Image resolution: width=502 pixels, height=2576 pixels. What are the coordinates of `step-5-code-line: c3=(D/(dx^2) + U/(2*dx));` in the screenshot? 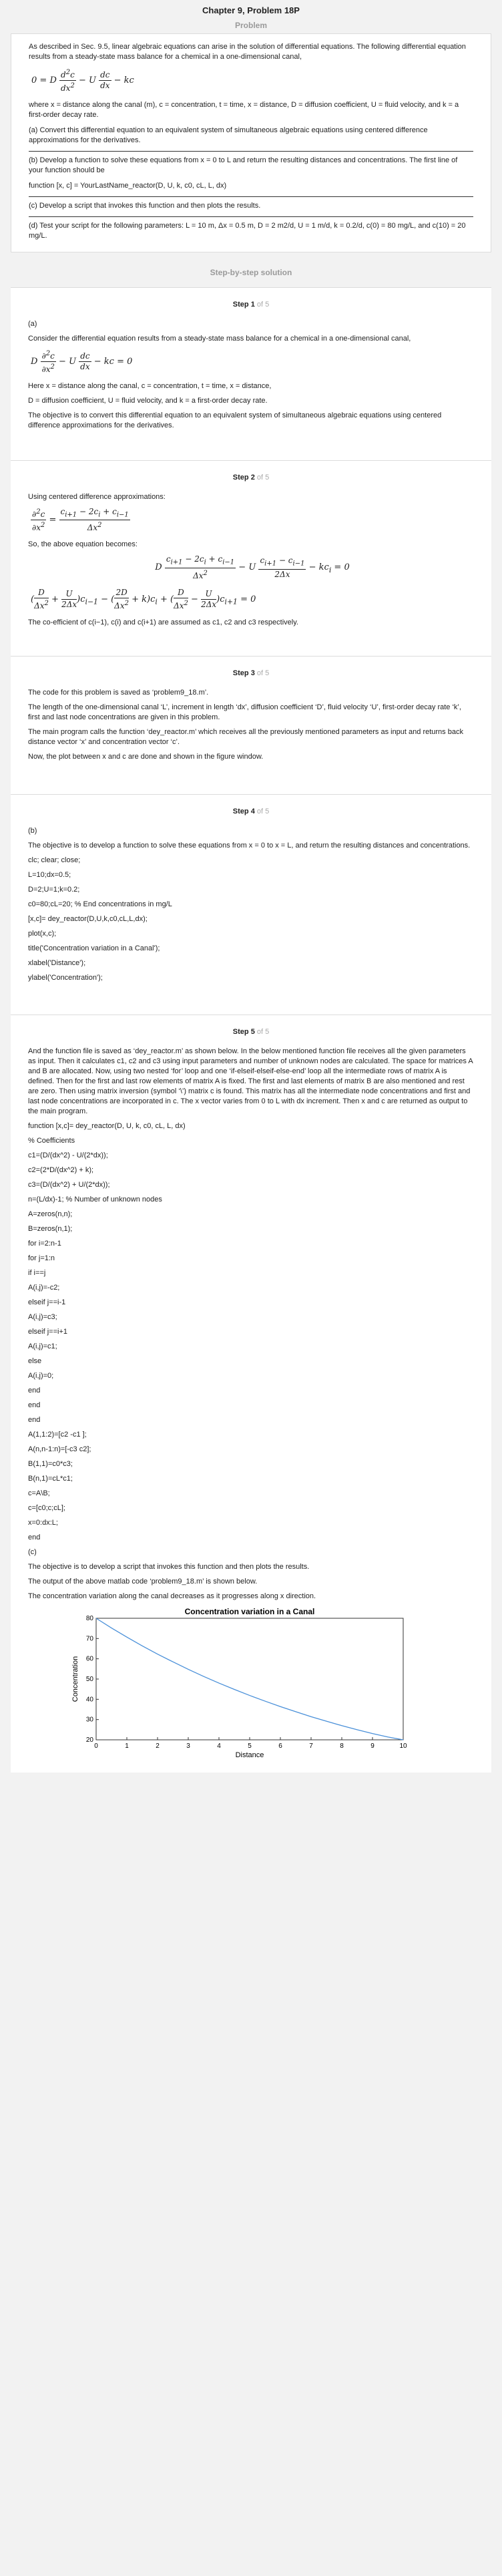 It's located at (69, 1184).